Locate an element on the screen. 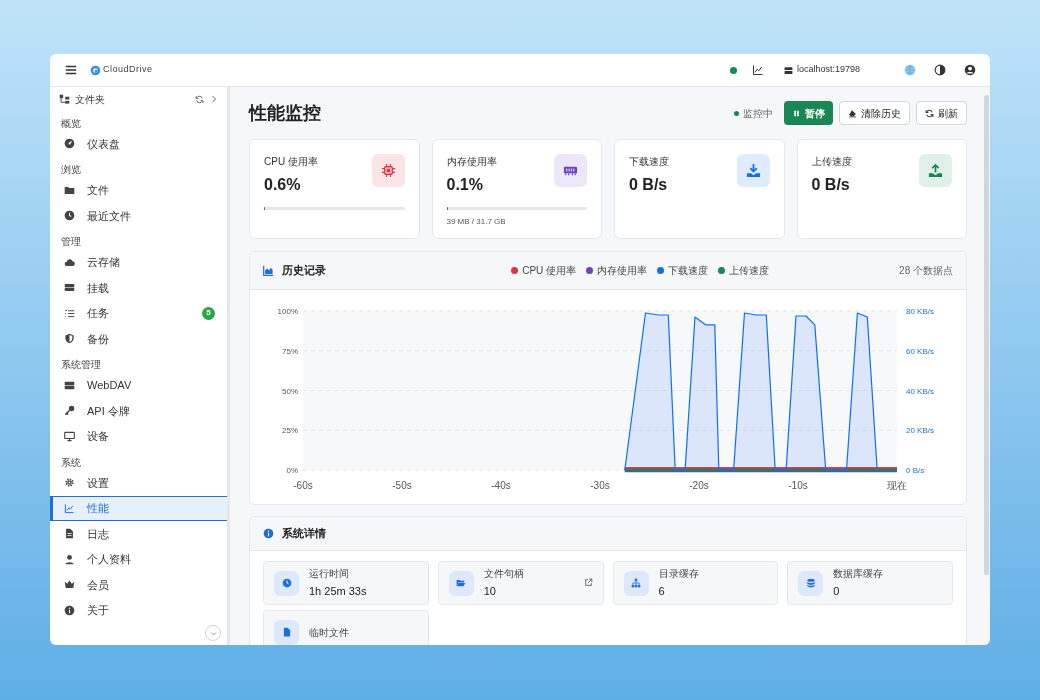 Image resolution: width=1040 pixels, height=700 pixels. monitoring-status: 监控中 is located at coordinates (758, 113).